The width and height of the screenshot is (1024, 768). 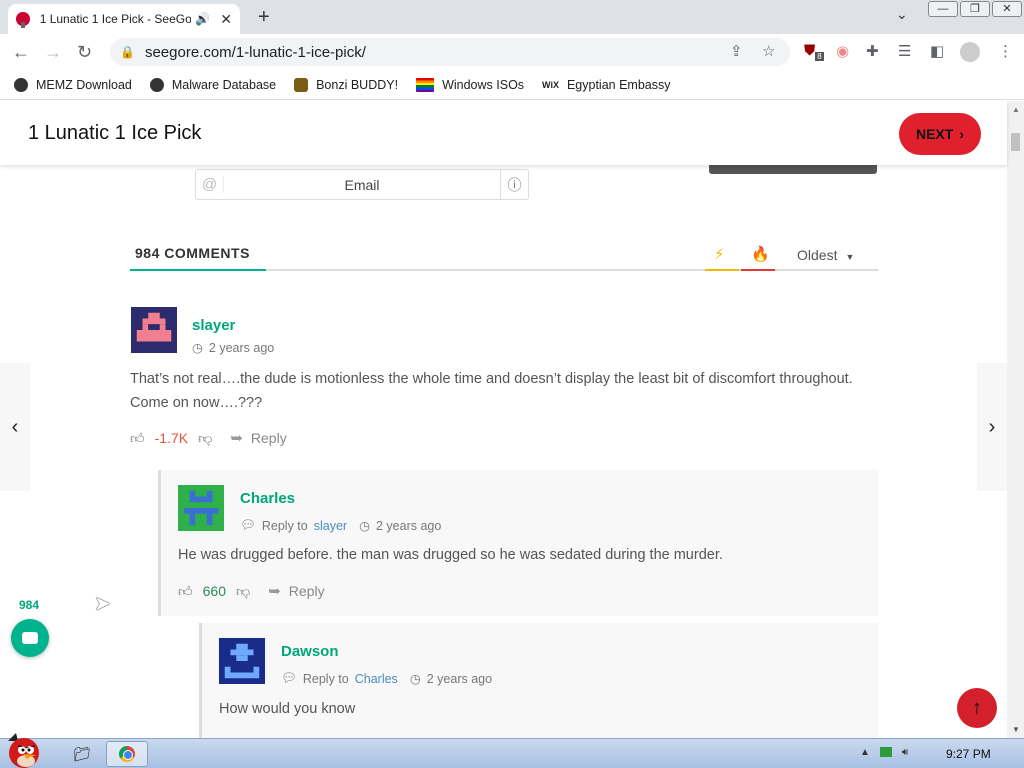 I want to click on share-icon: ⇪, so click(x=736, y=51).